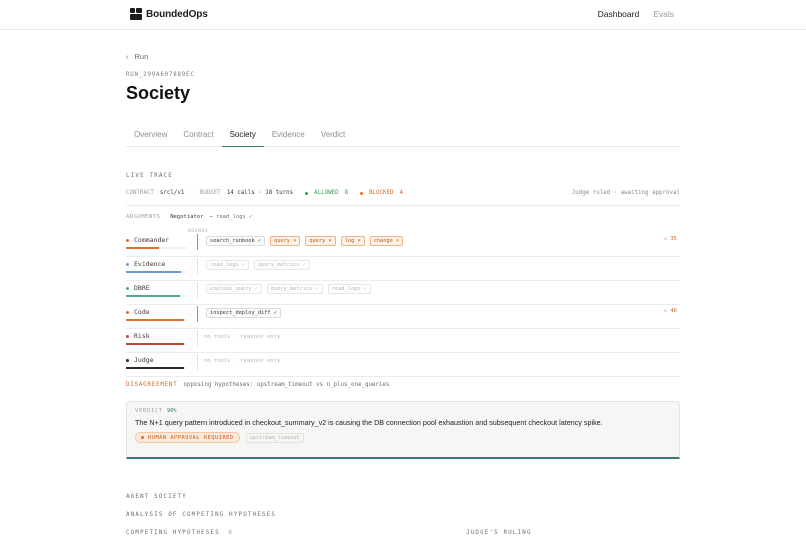 The height and width of the screenshot is (537, 806). I want to click on agent-society-label: AGENT SOCIETY, so click(156, 497).